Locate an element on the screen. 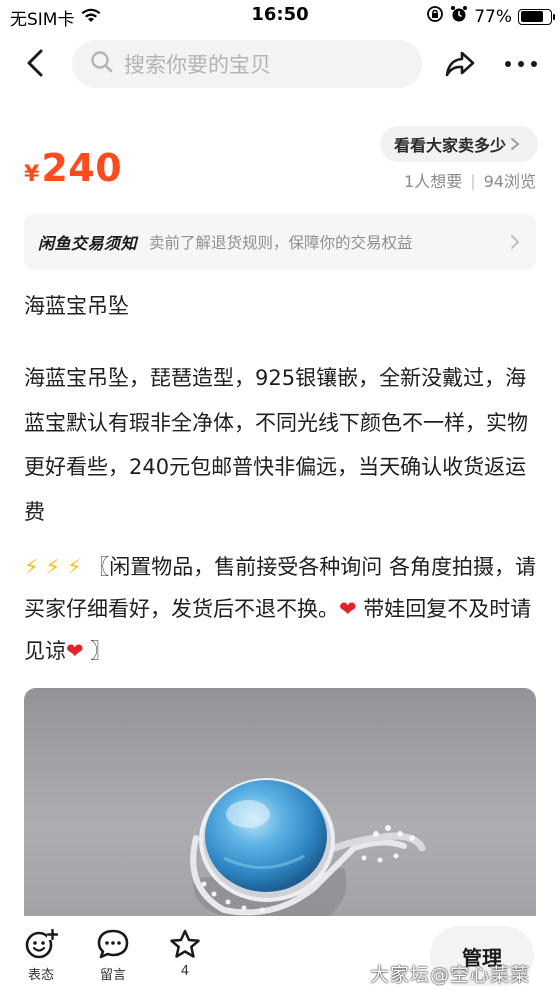 This screenshot has width=560, height=996. wants-count: 1人想要 is located at coordinates (433, 181).